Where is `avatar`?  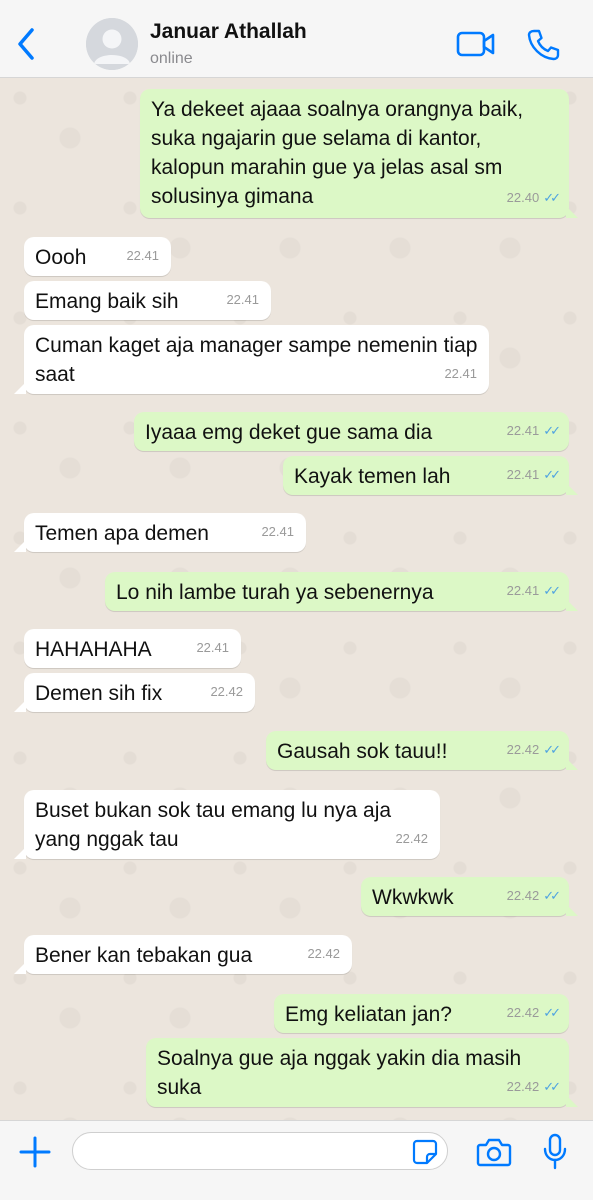 avatar is located at coordinates (112, 44).